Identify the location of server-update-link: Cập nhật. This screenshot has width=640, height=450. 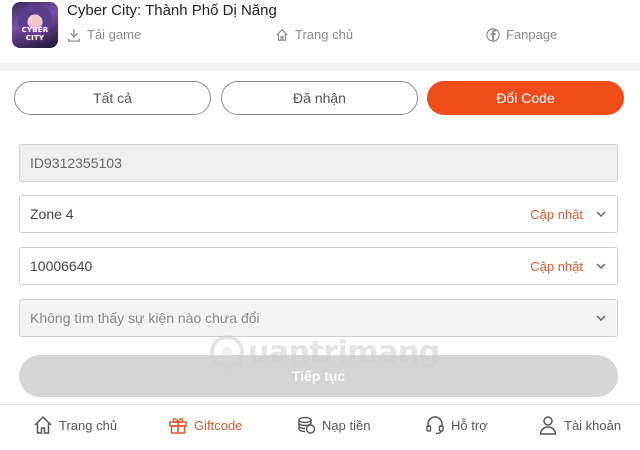
(556, 214).